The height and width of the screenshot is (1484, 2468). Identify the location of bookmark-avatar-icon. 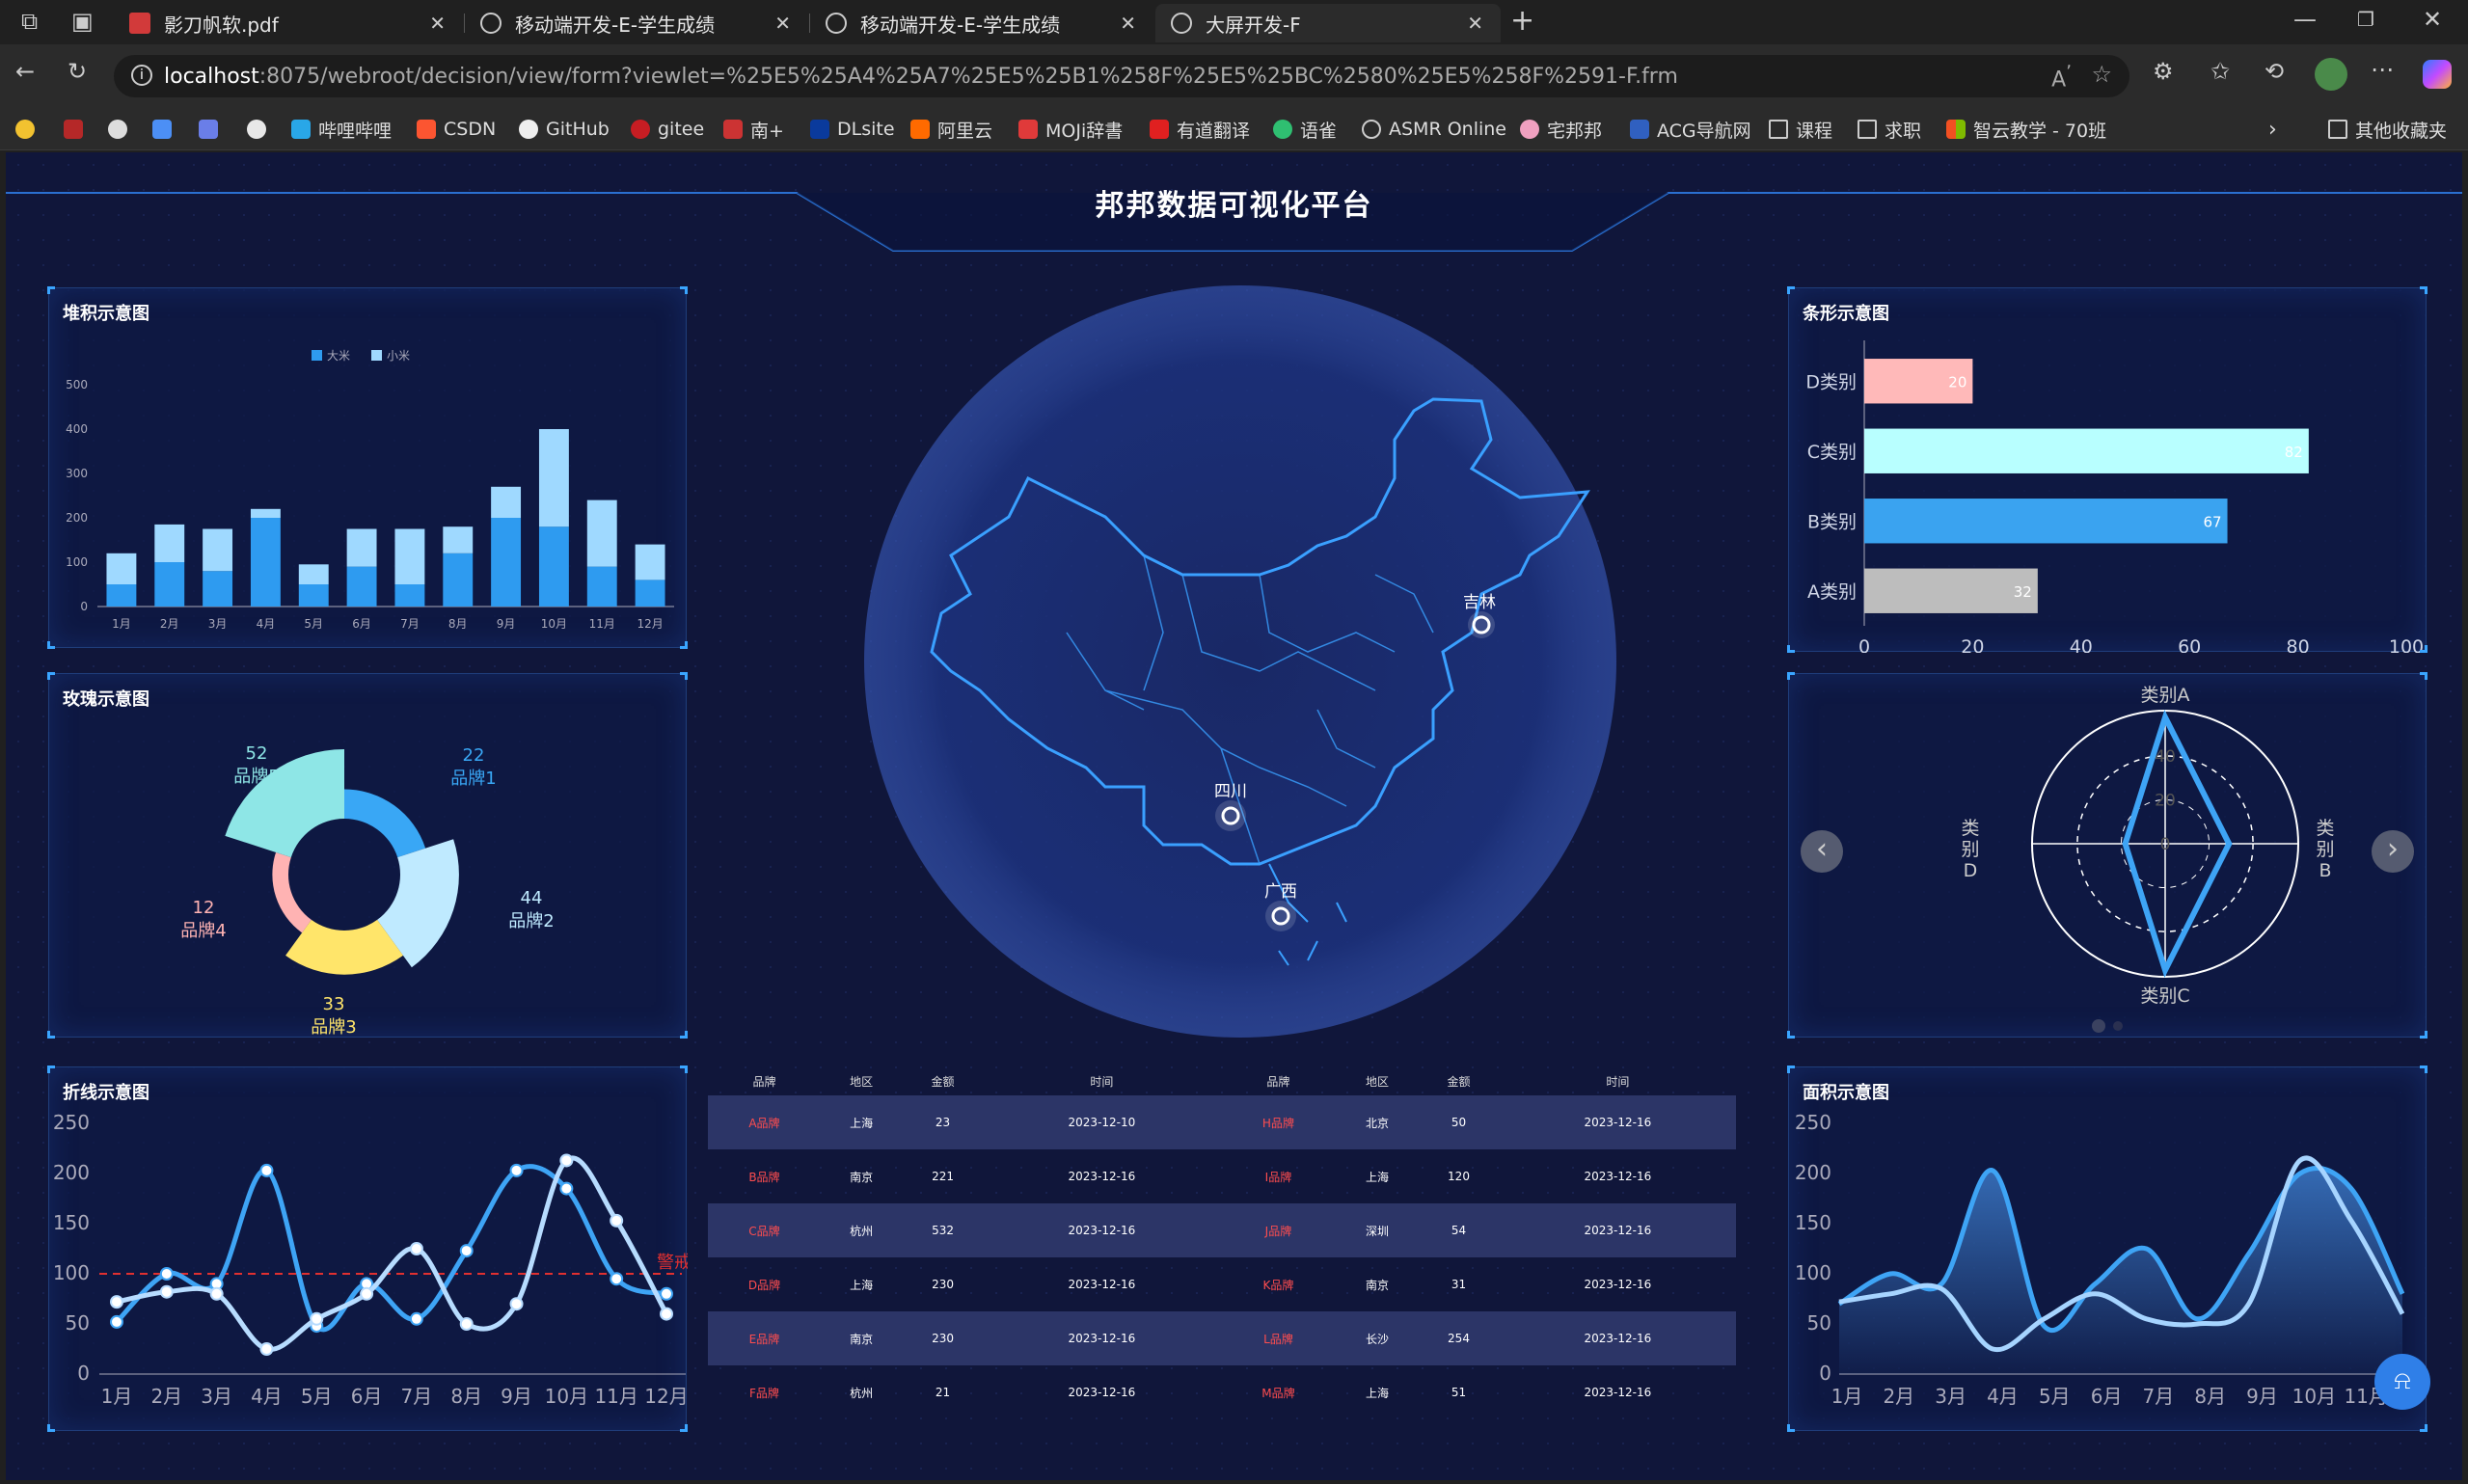
(260, 129).